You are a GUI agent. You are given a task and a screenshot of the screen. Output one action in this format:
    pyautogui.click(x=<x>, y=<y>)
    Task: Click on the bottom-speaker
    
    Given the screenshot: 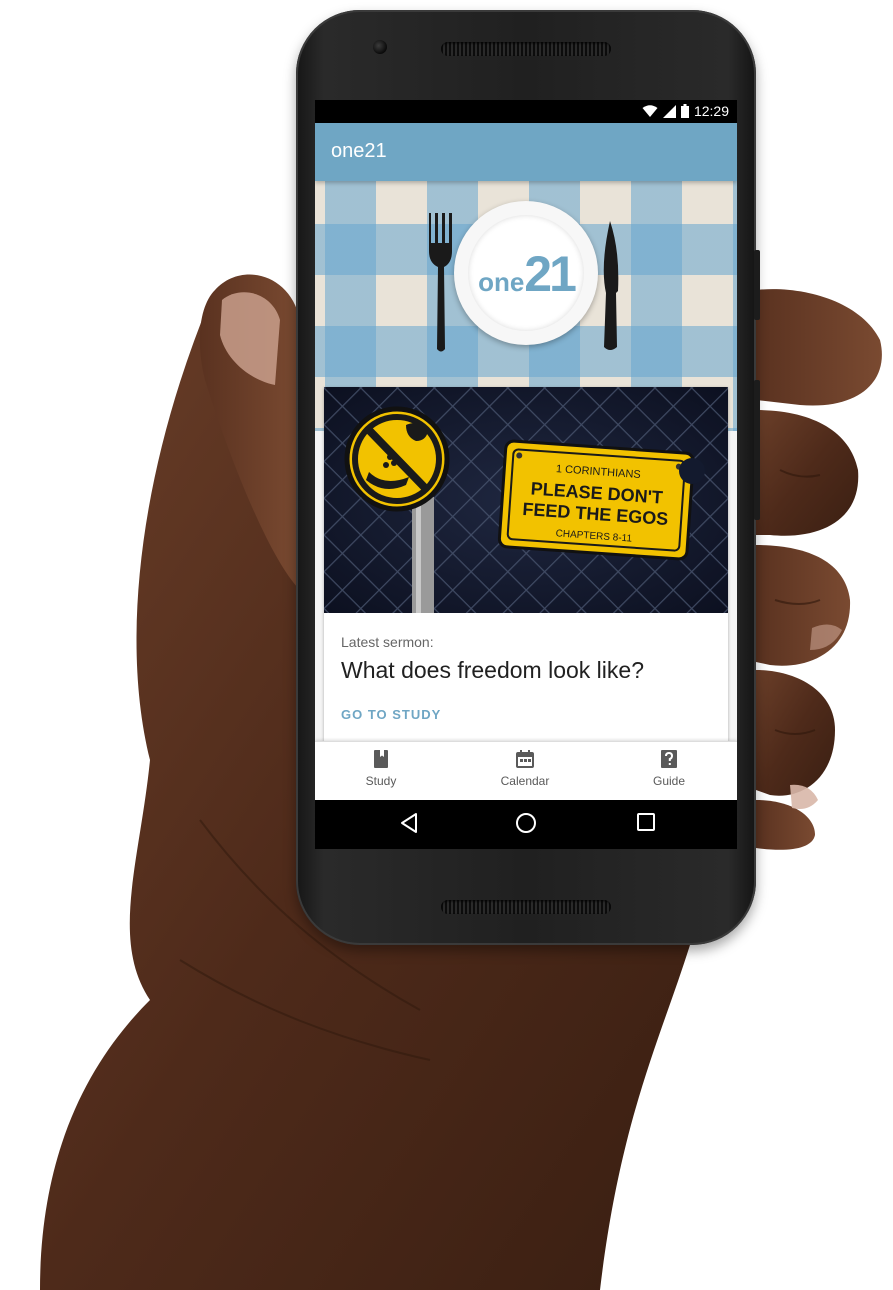 What is the action you would take?
    pyautogui.click(x=526, y=907)
    